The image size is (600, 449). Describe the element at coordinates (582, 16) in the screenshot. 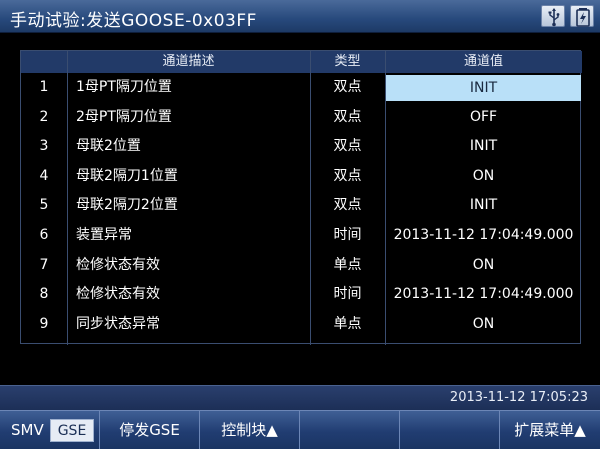

I see `battery-icon` at that location.